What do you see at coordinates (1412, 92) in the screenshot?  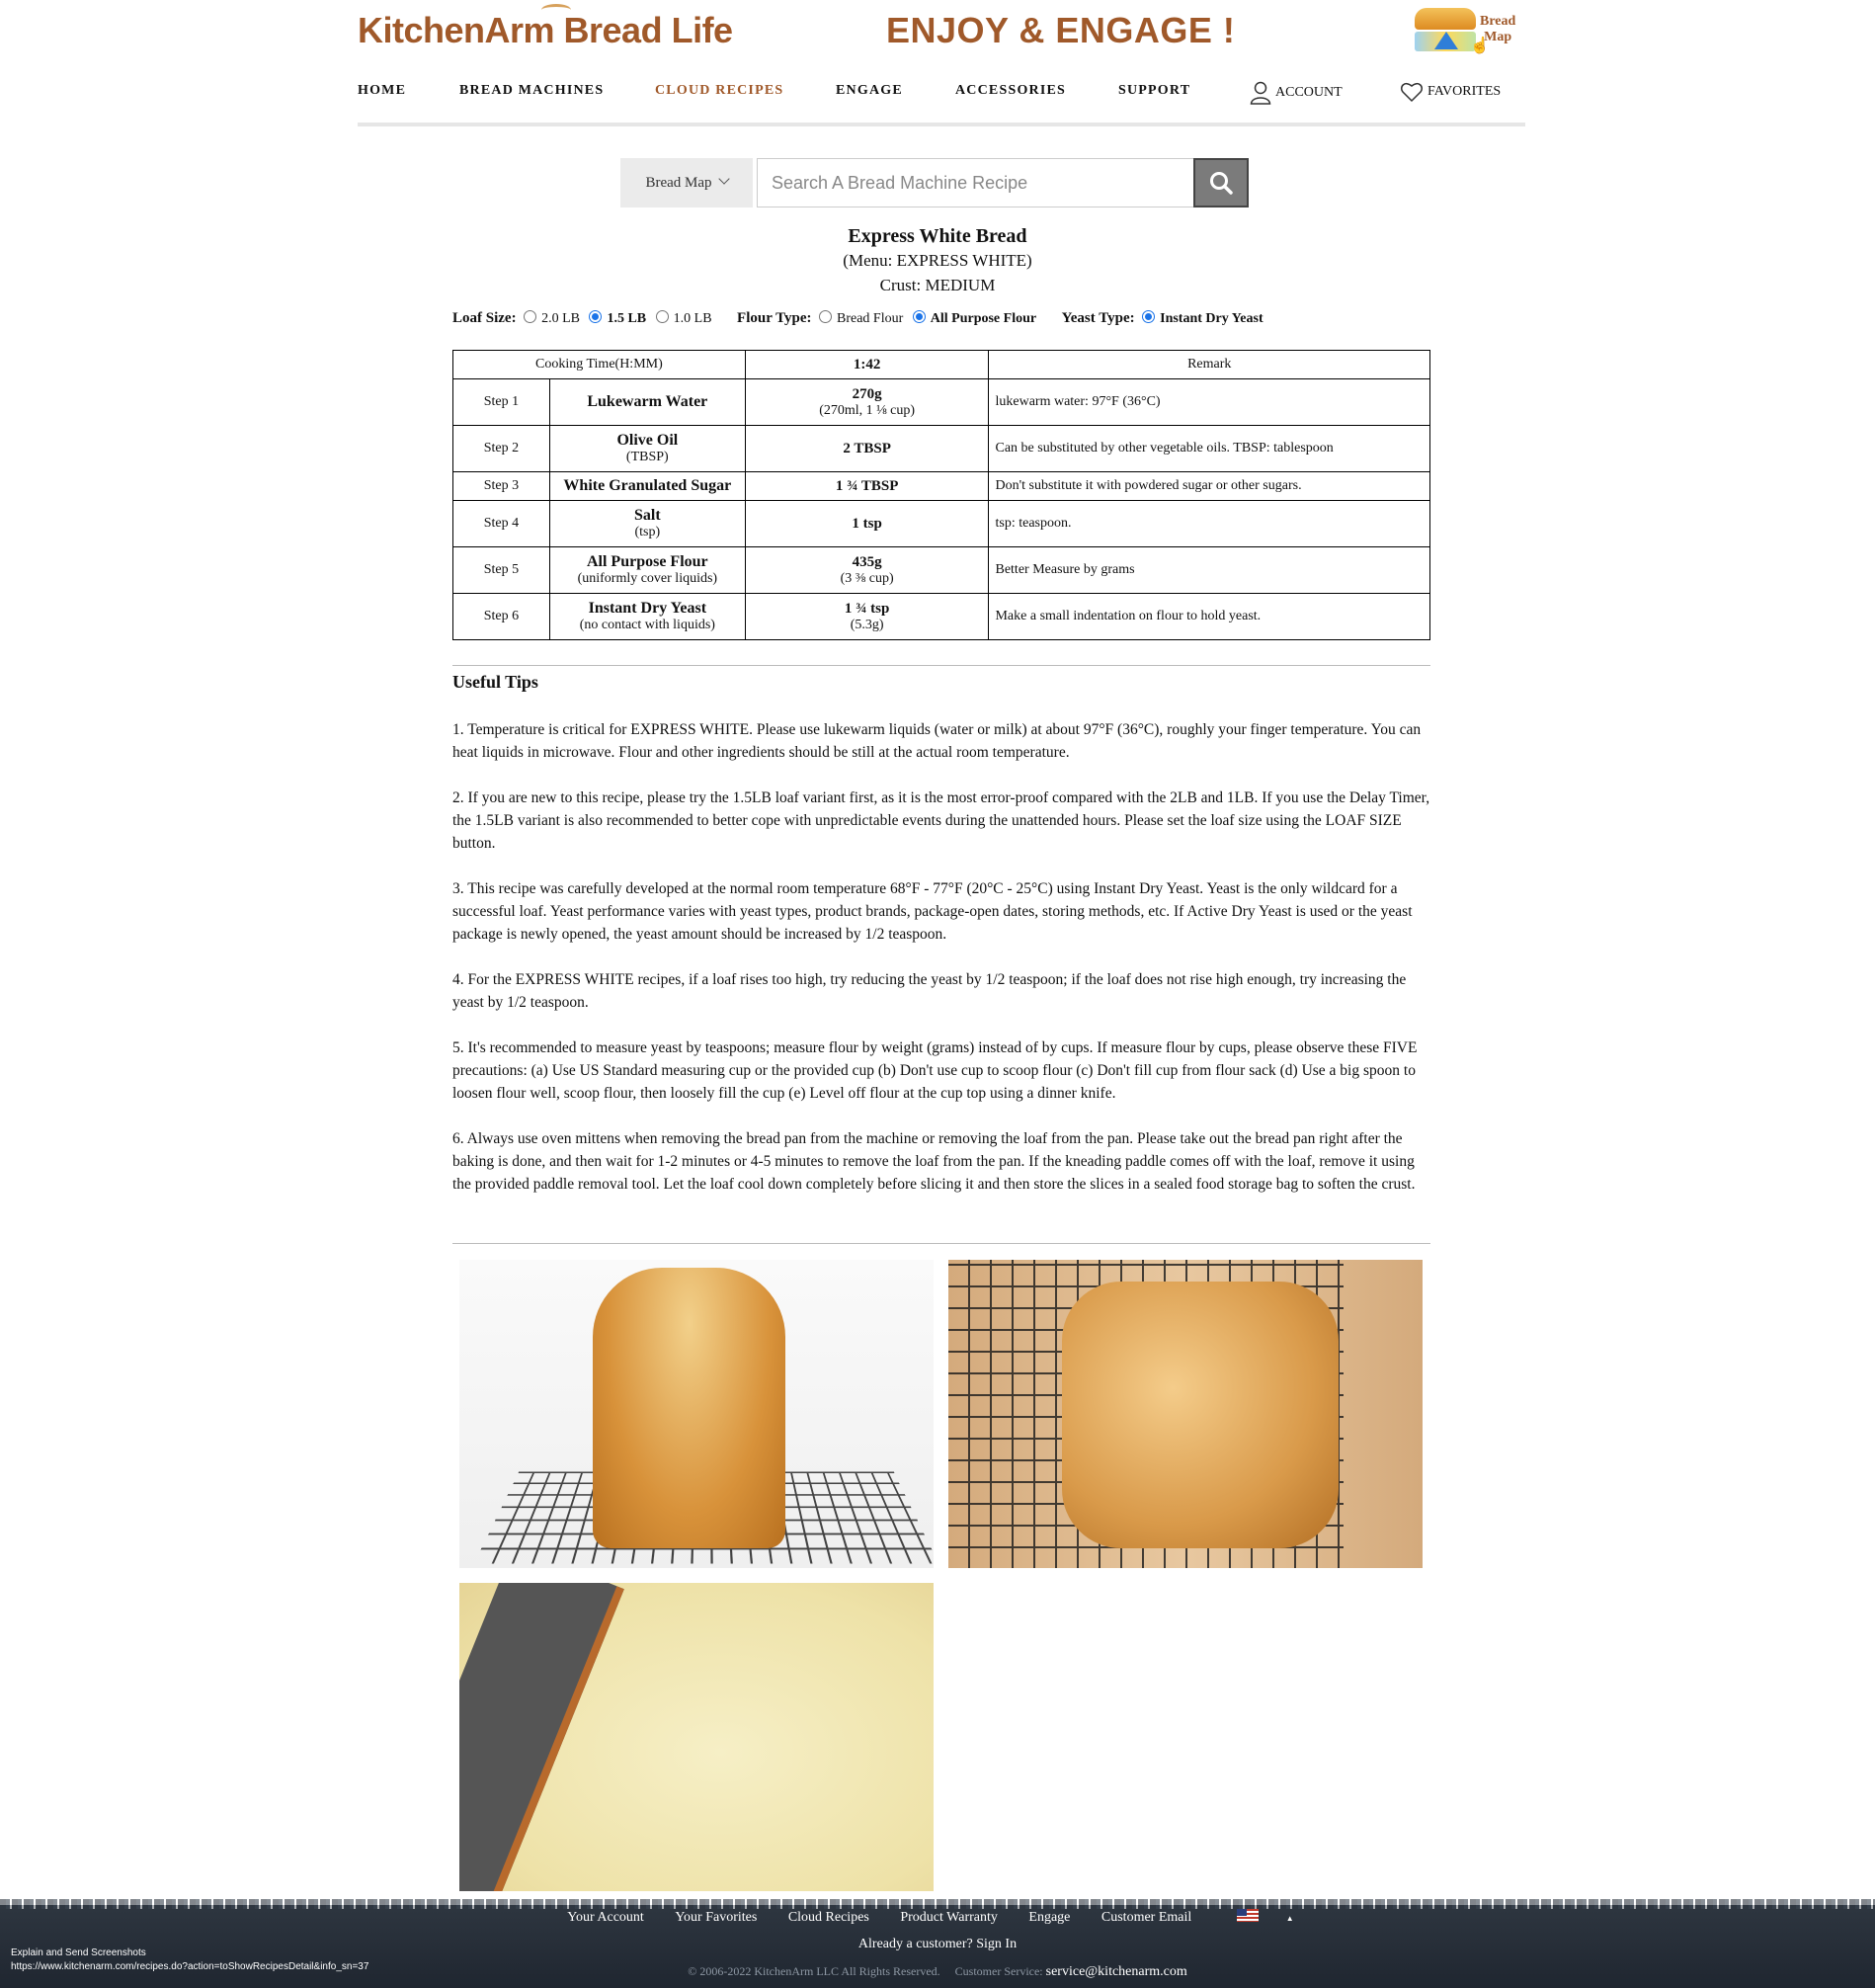 I see `heart-icon` at bounding box center [1412, 92].